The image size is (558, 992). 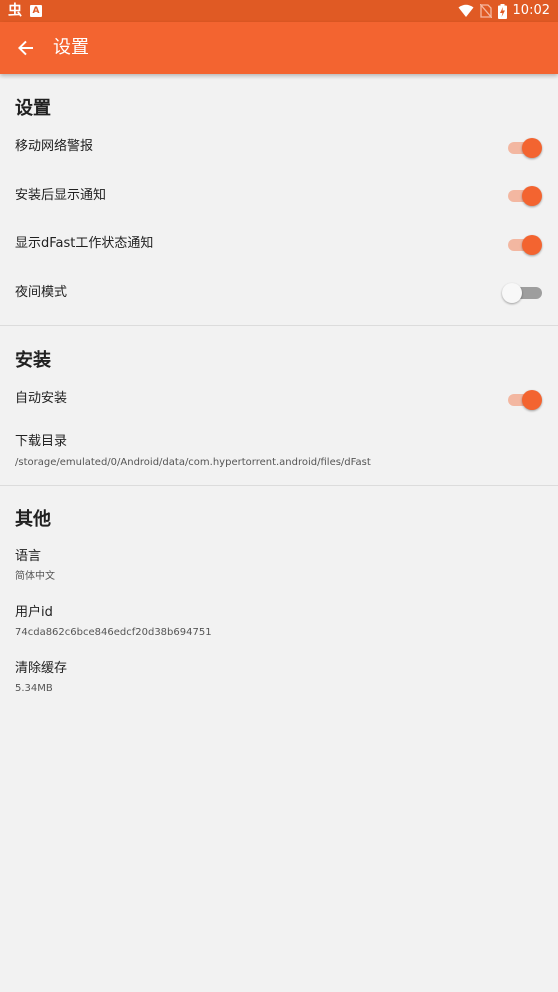 I want to click on auto-install-switch, so click(x=525, y=399).